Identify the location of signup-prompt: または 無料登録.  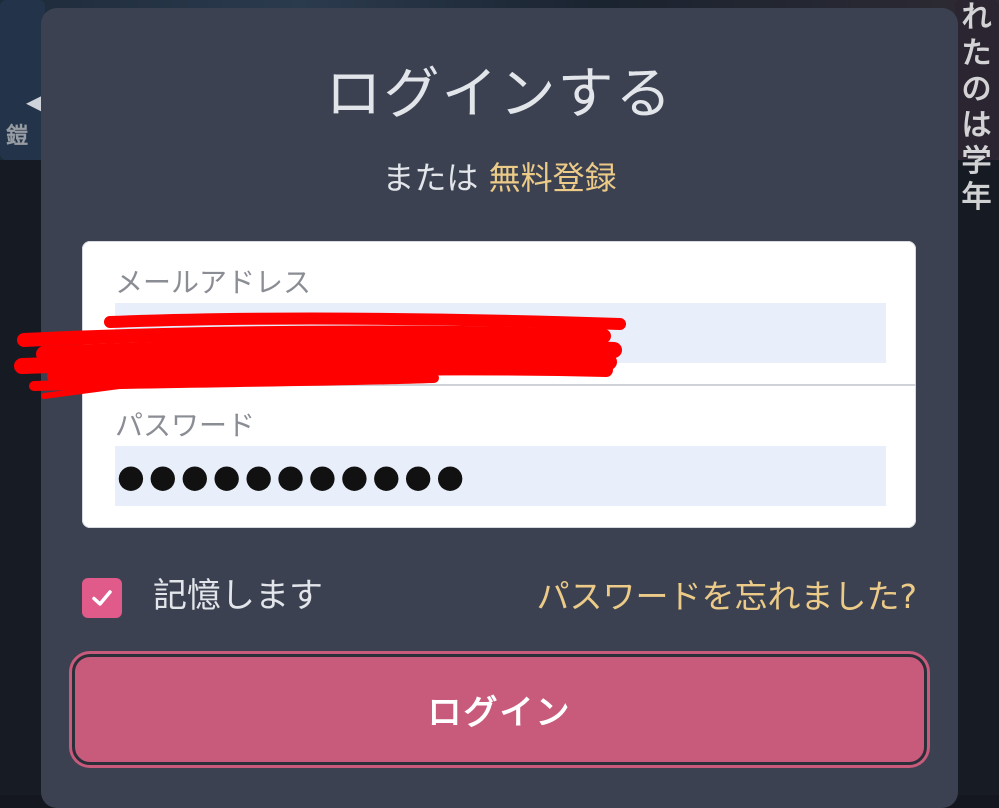
(499, 178).